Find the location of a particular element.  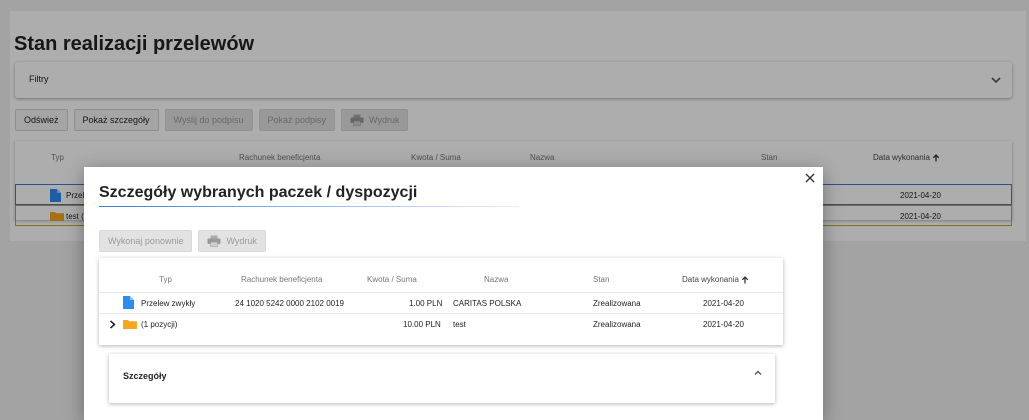

execute-again-button: Wykonaj ponownie is located at coordinates (146, 241).